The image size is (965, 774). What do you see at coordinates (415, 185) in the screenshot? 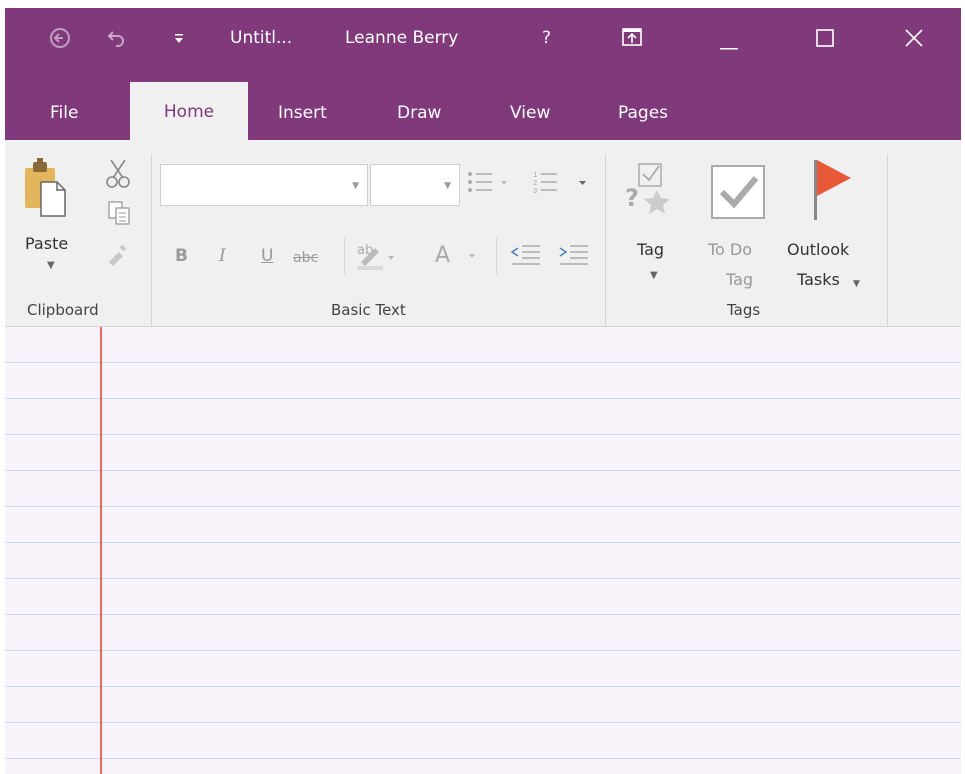
I see `font-size-combo: ▼` at bounding box center [415, 185].